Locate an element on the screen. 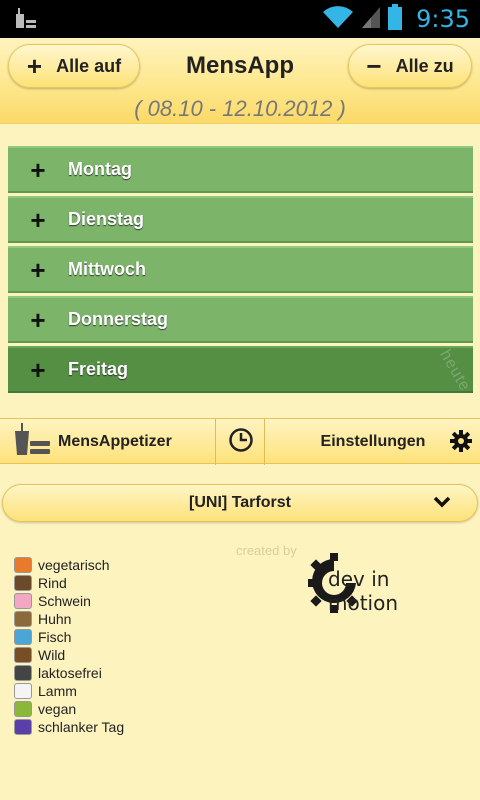  chicken-icon is located at coordinates (23, 619).